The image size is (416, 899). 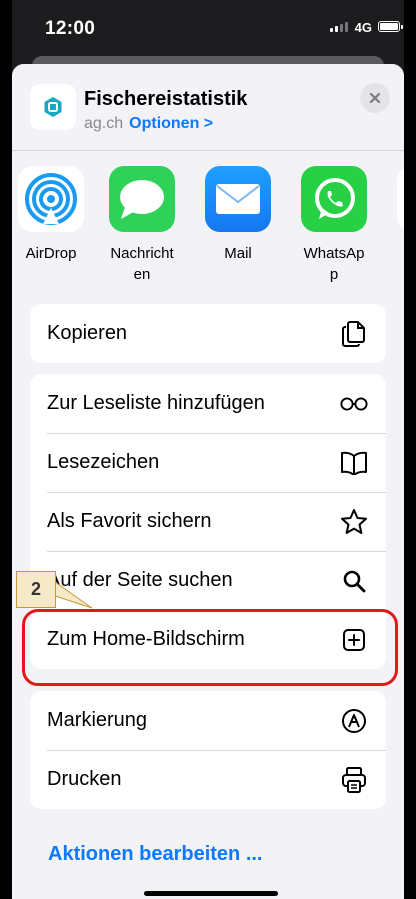 I want to click on callout-pointer, so click(x=73, y=595).